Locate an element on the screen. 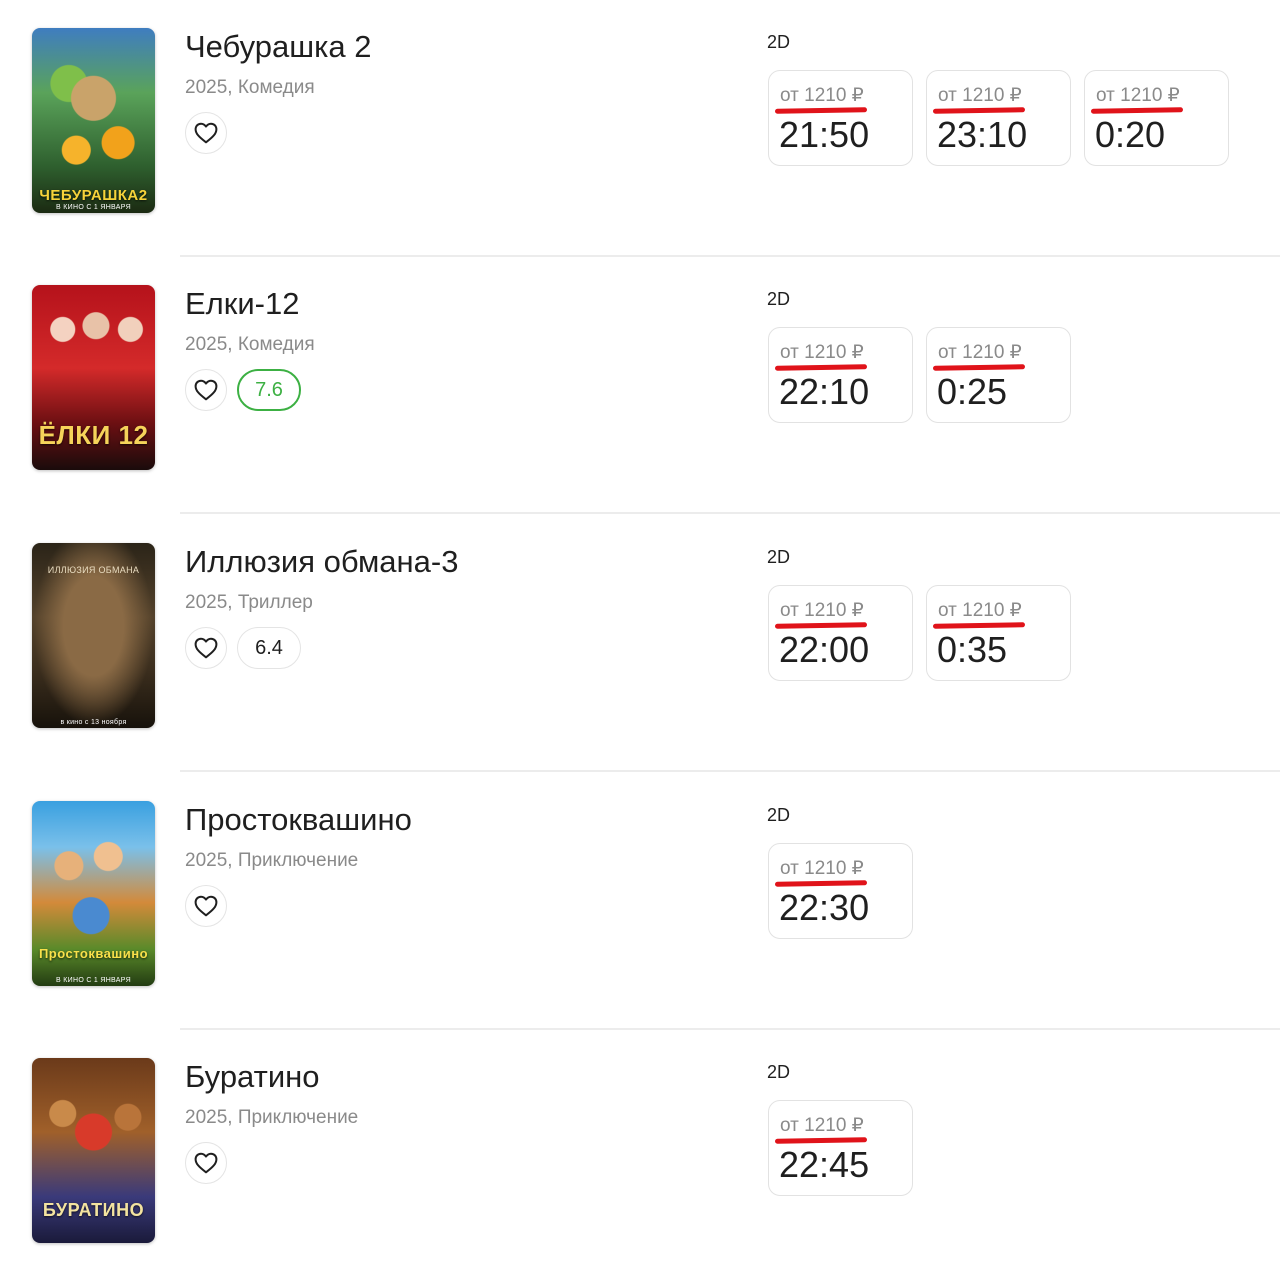  session-time: 22:10 is located at coordinates (824, 391).